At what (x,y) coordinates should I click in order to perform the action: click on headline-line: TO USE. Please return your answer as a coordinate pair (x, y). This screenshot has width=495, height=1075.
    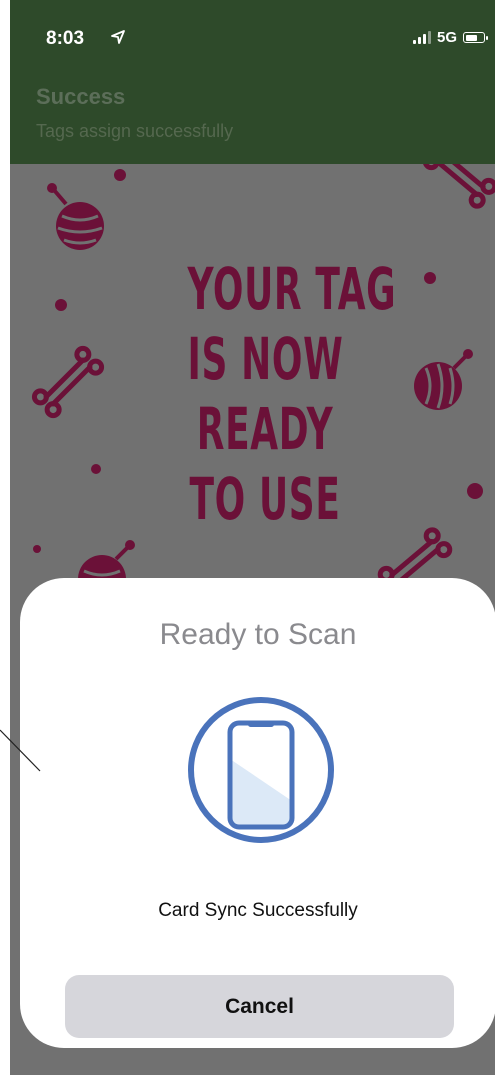
    Looking at the image, I should click on (265, 499).